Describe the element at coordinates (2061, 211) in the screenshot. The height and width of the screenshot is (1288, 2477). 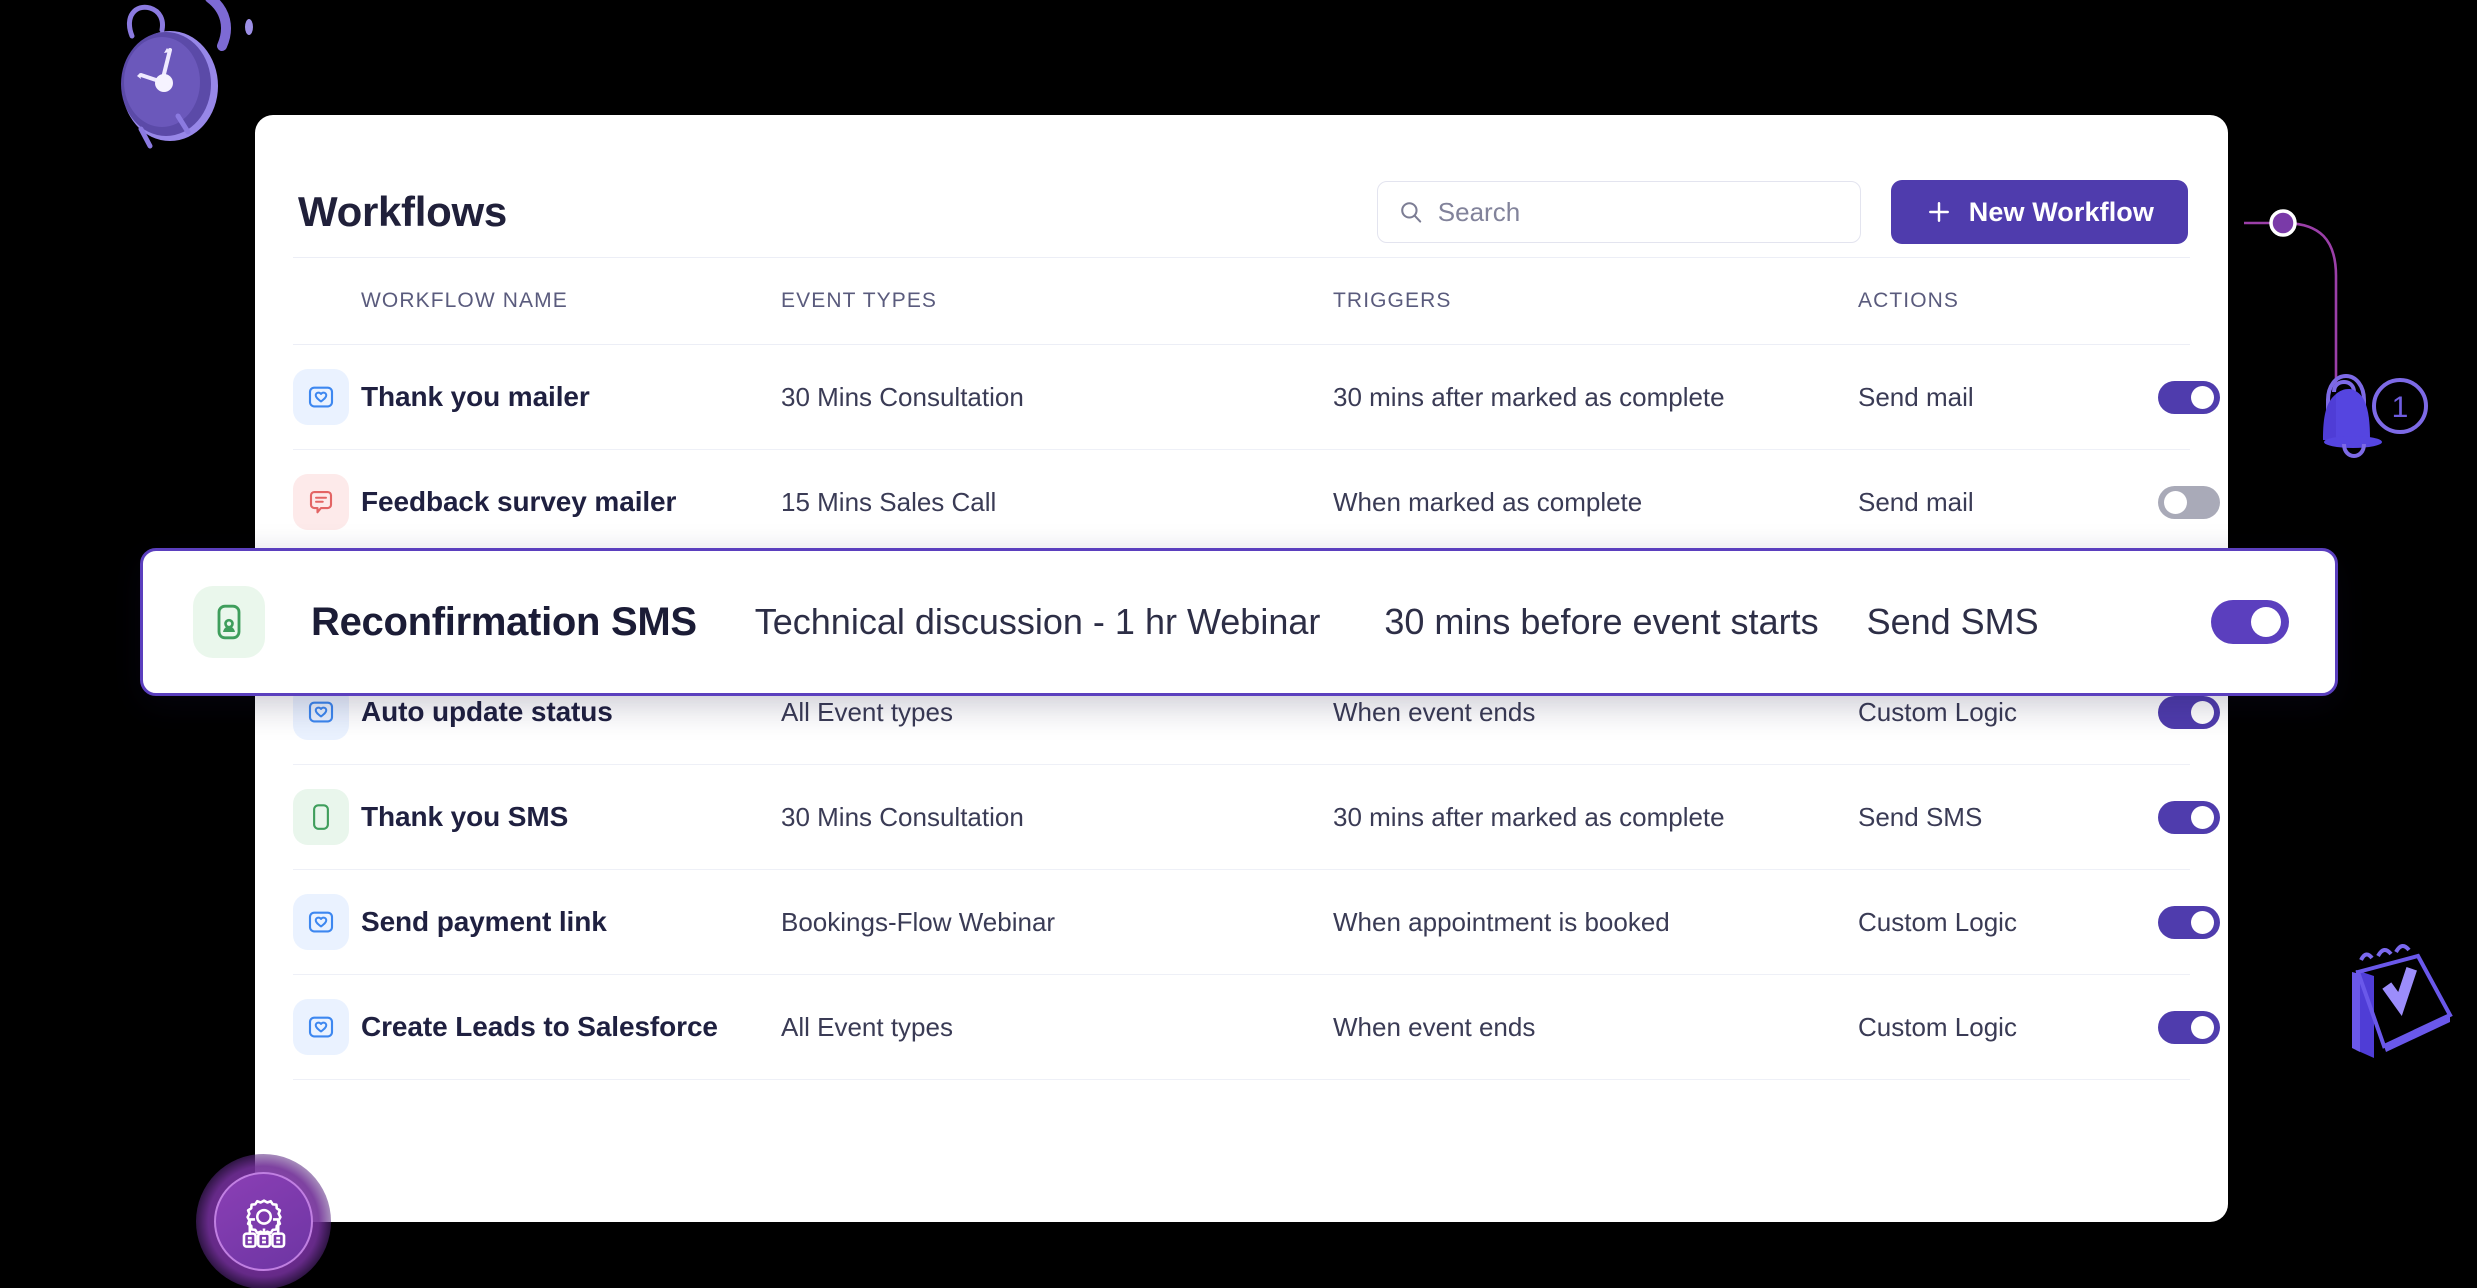
I see `new-workflow-label: New Workflow` at that location.